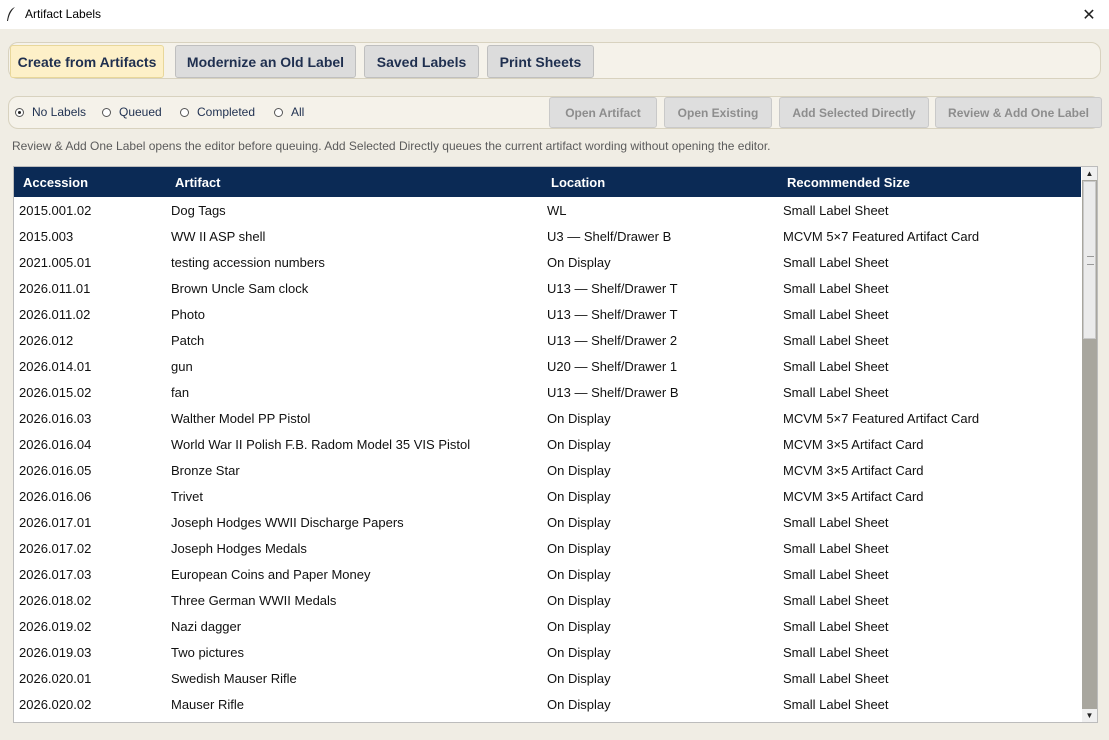 The height and width of the screenshot is (740, 1109). Describe the element at coordinates (55, 574) in the screenshot. I see `cell-accession: 2026.017.03` at that location.